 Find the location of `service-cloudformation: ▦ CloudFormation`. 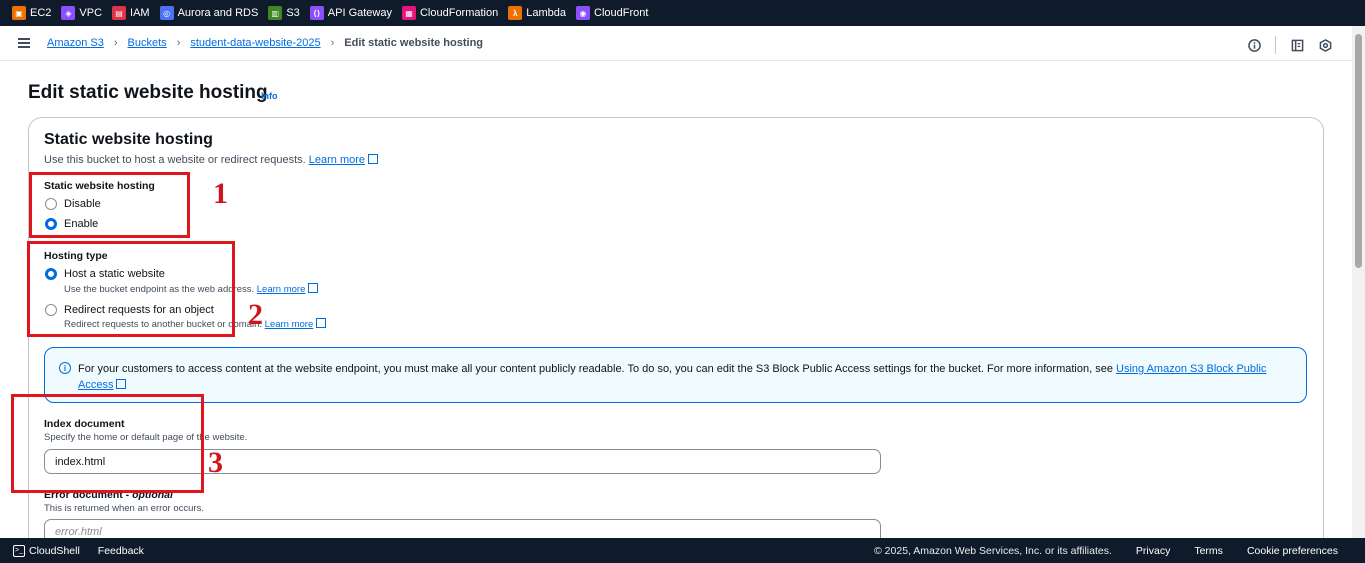

service-cloudformation: ▦ CloudFormation is located at coordinates (449, 13).